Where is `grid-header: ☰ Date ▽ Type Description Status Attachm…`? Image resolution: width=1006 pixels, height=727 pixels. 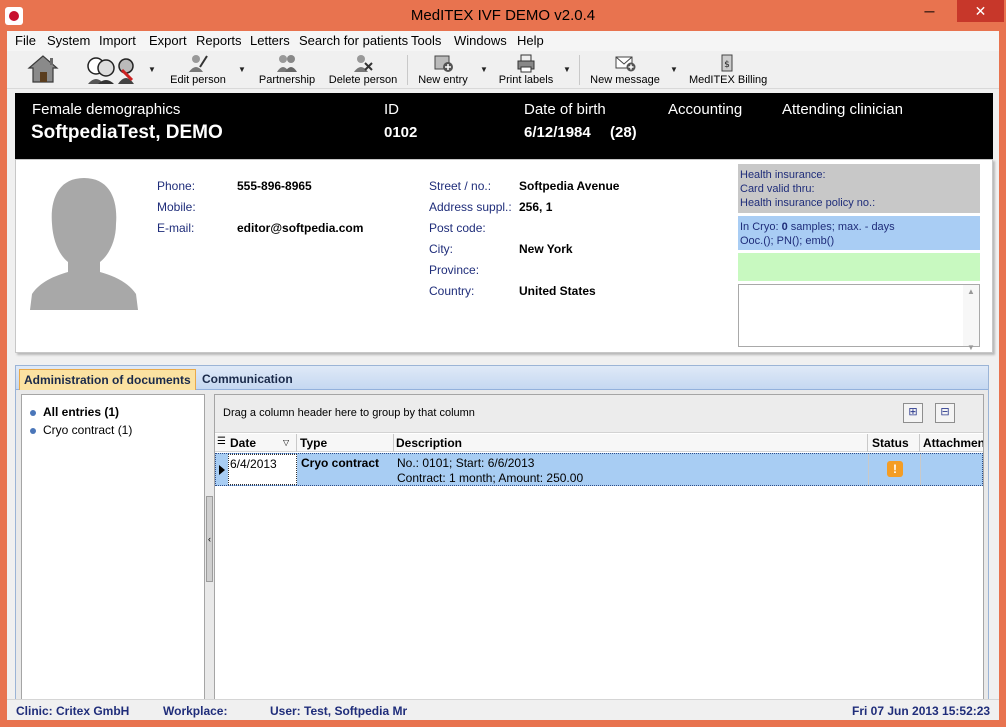
grid-header: ☰ Date ▽ Type Description Status Attachm… is located at coordinates (599, 443).